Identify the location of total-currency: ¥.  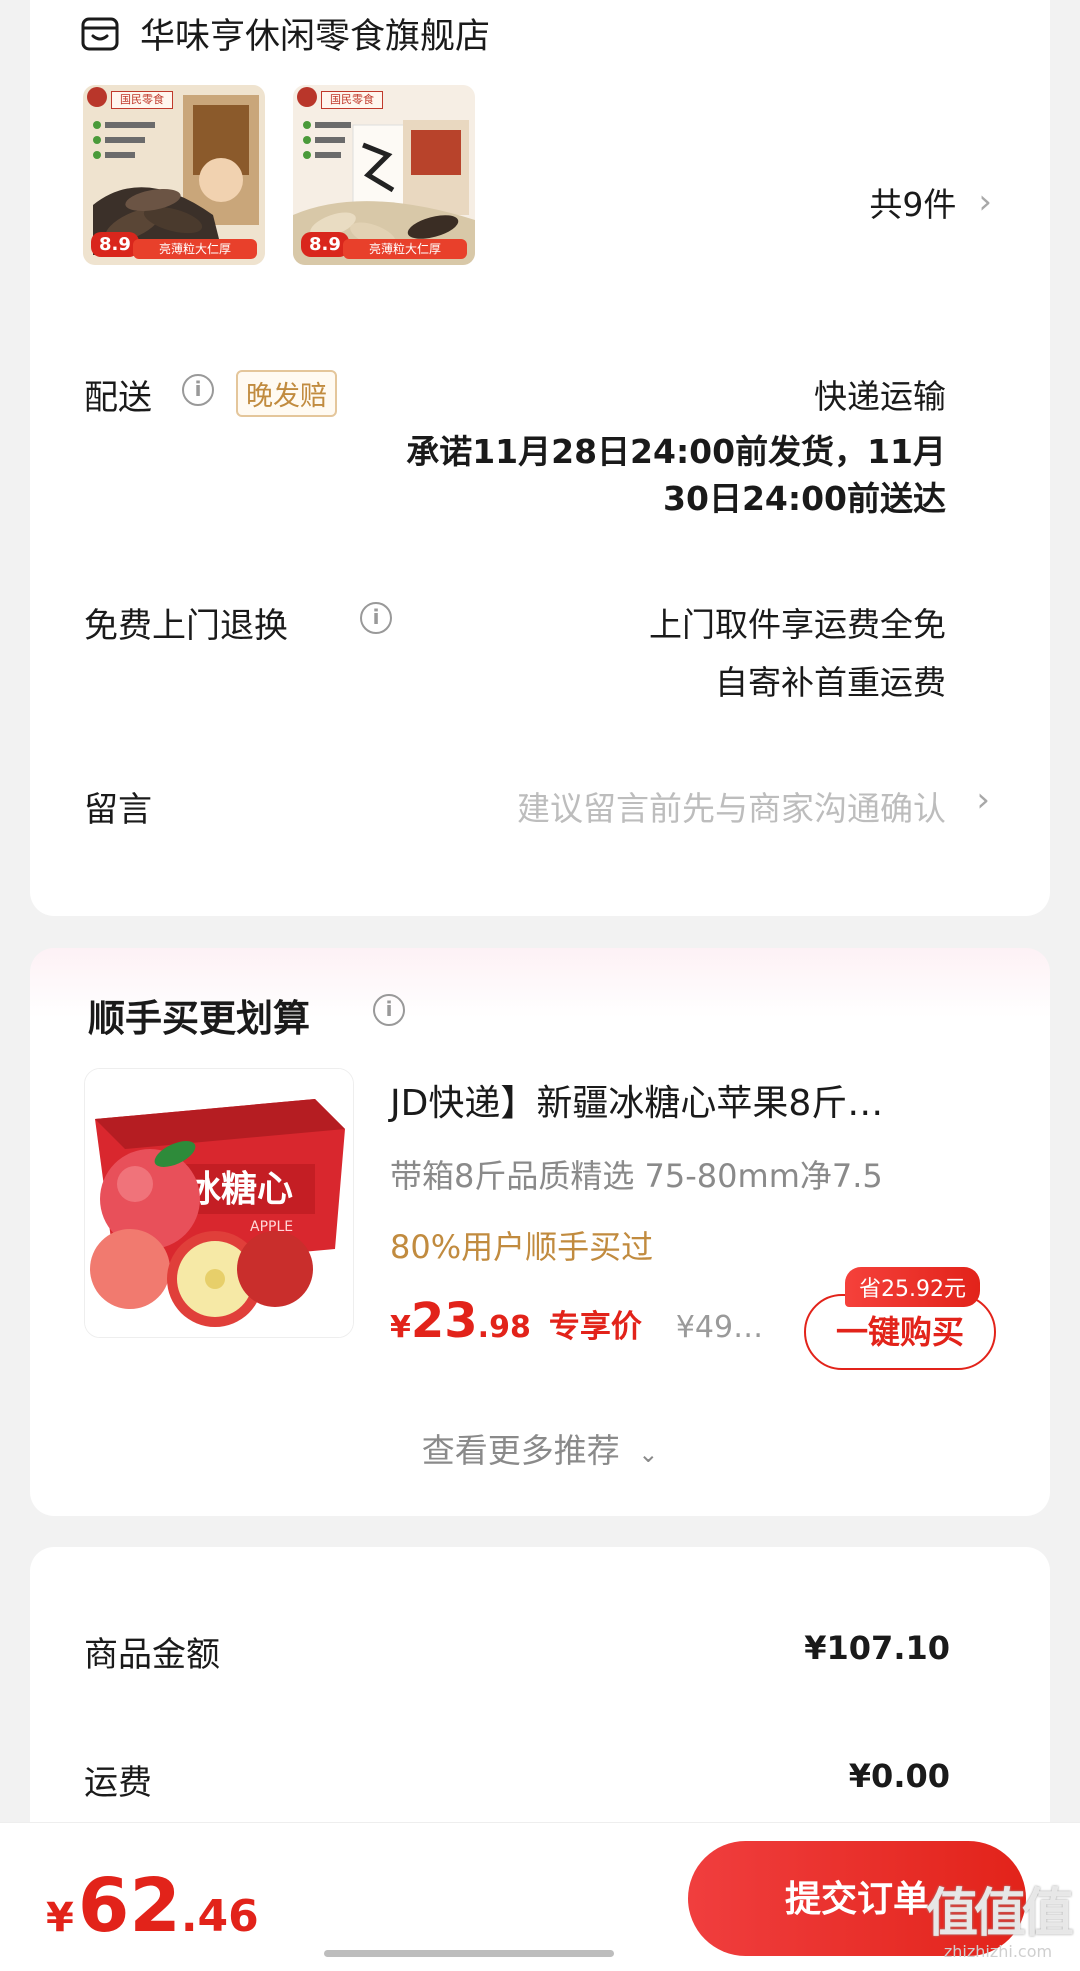
(60, 1918).